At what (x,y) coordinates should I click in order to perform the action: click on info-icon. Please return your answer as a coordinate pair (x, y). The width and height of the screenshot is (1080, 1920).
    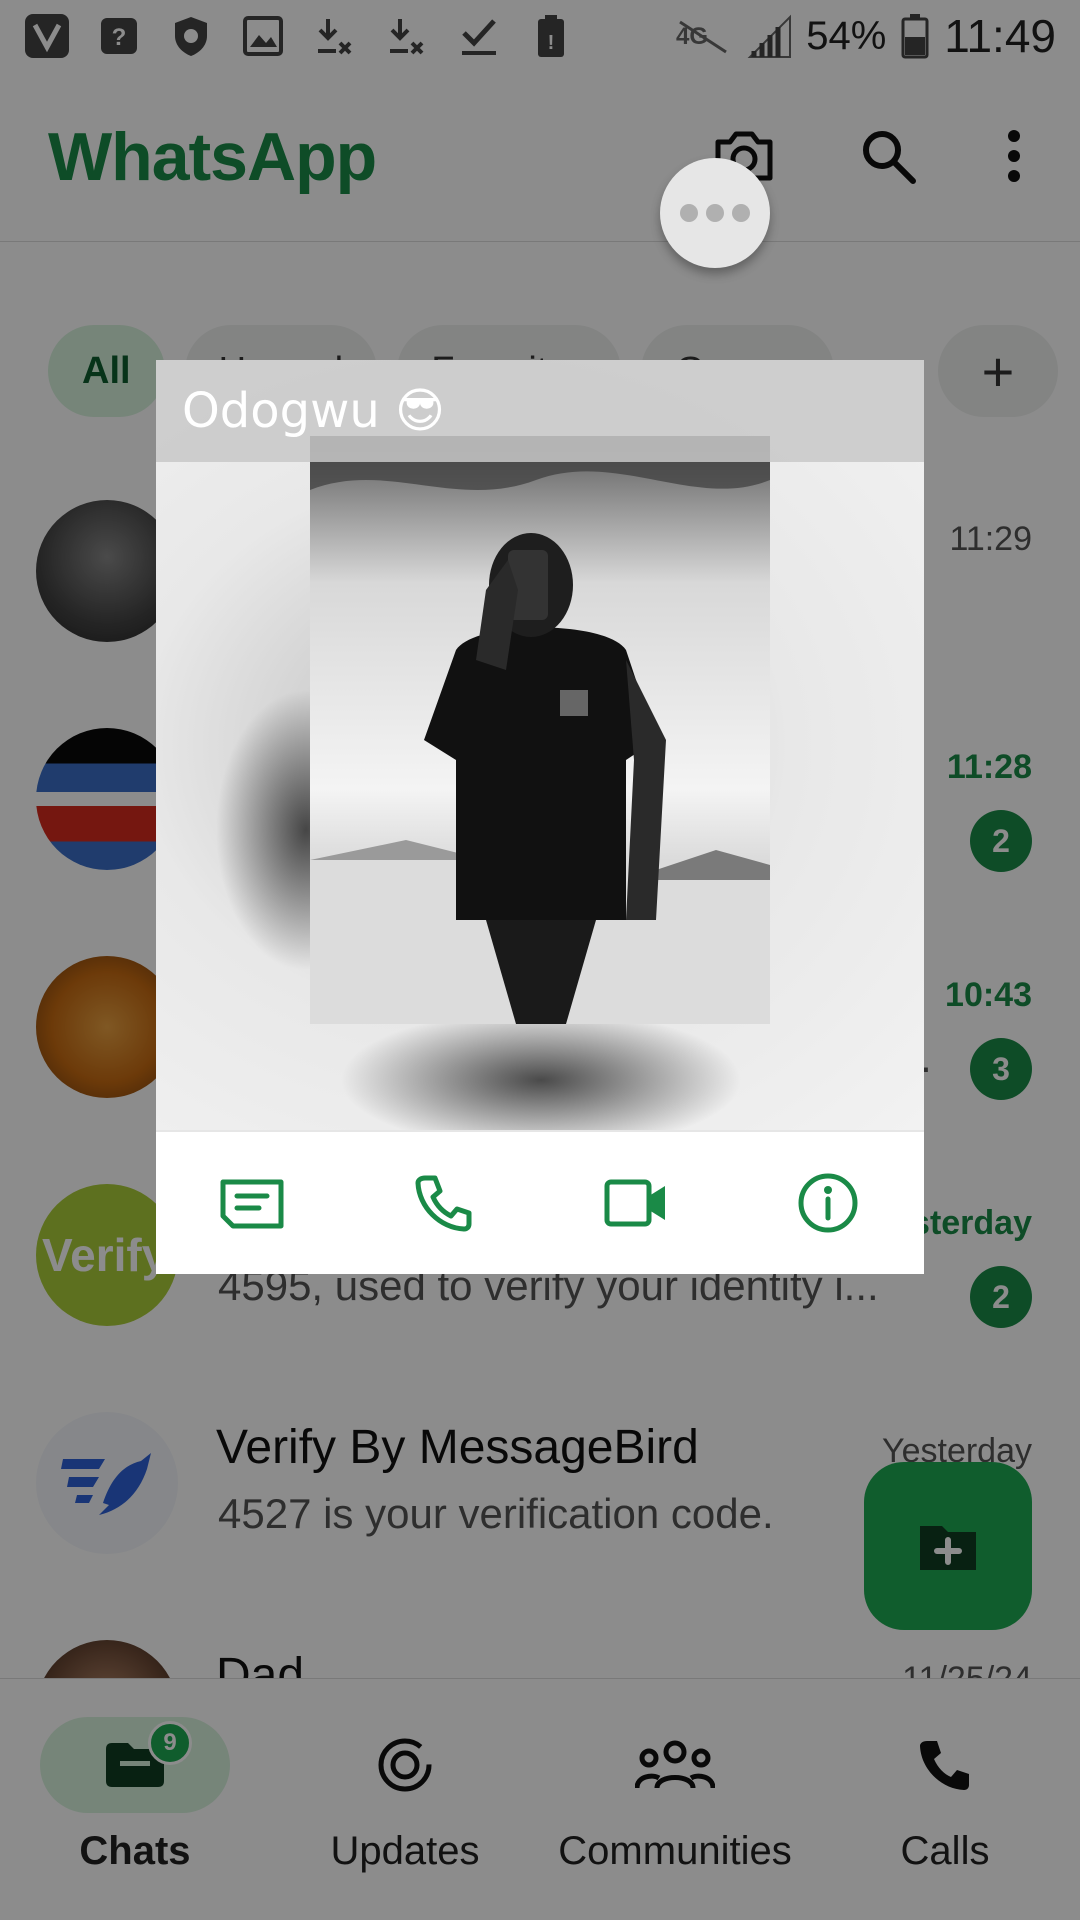
    Looking at the image, I should click on (828, 1203).